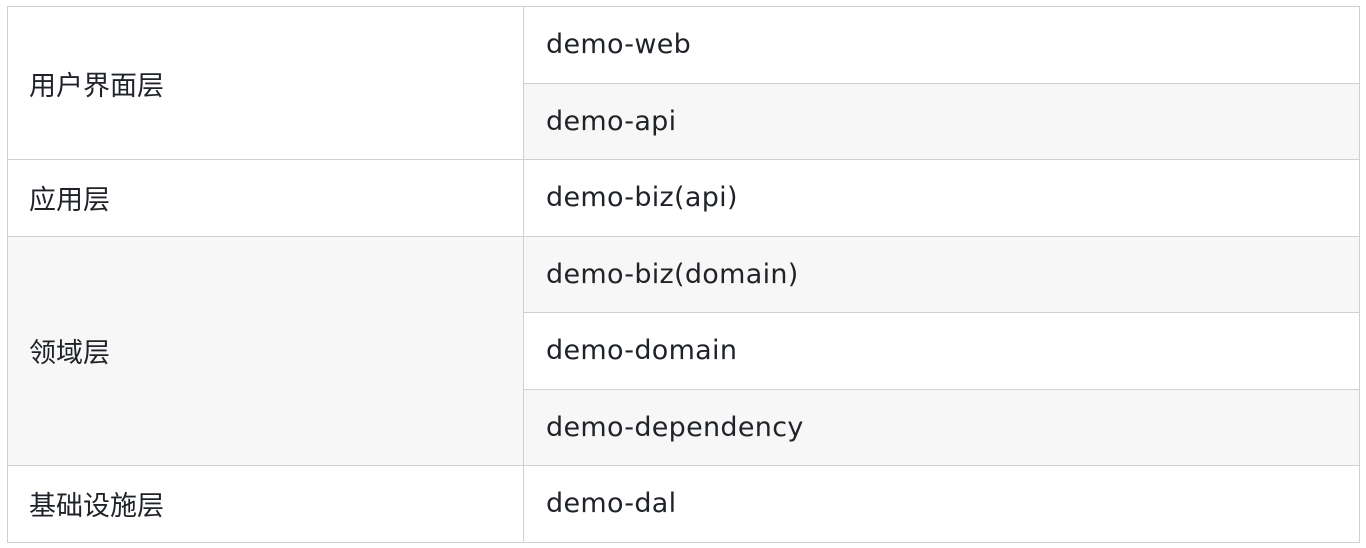  Describe the element at coordinates (941, 198) in the screenshot. I see `module-cell: demo-biz(api)` at that location.